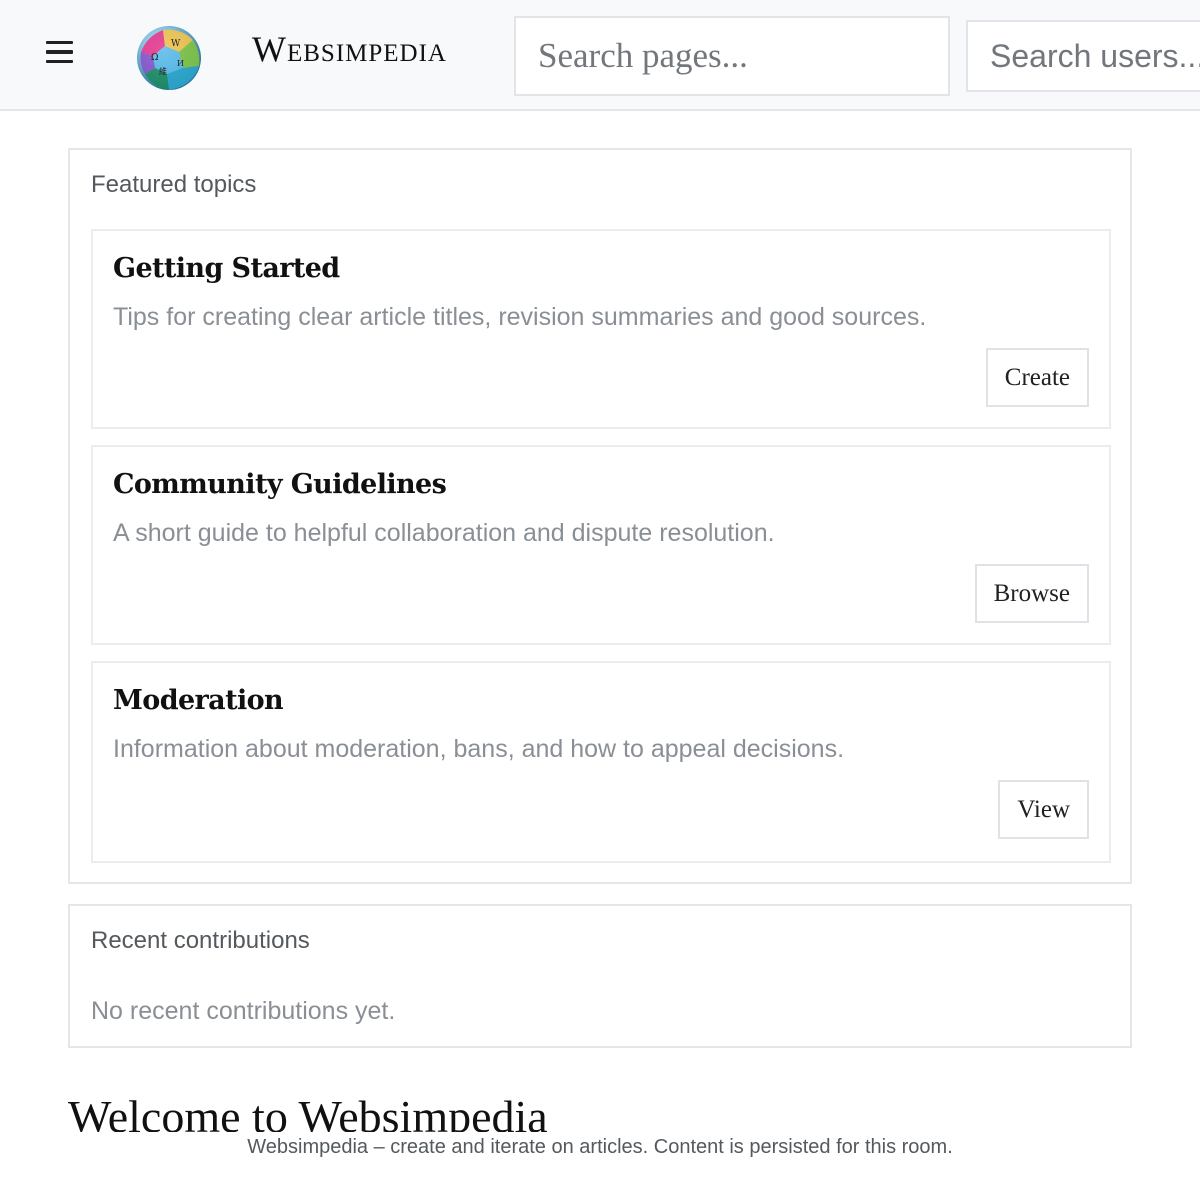 Image resolution: width=1200 pixels, height=1200 pixels. I want to click on hamburger-menu-icon, so click(59, 52).